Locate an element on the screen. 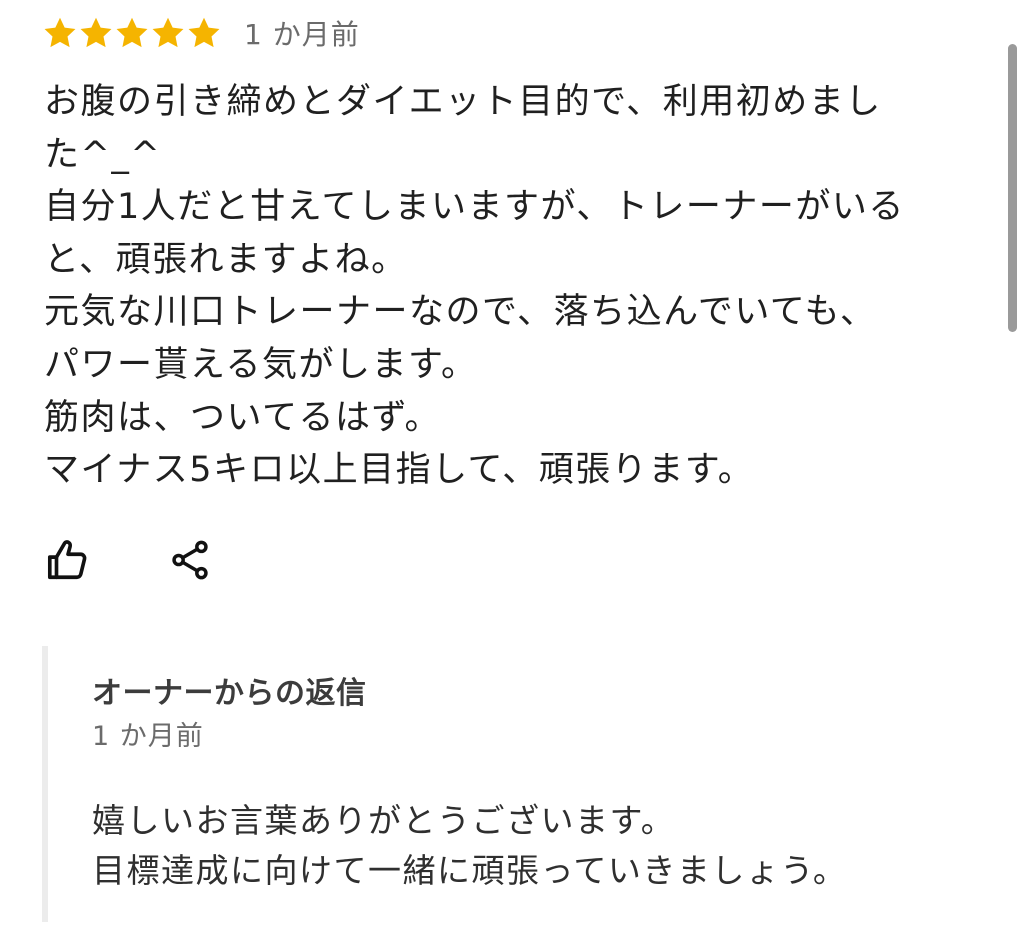  review-text-line: と、頑張れますよね。 is located at coordinates (226, 259).